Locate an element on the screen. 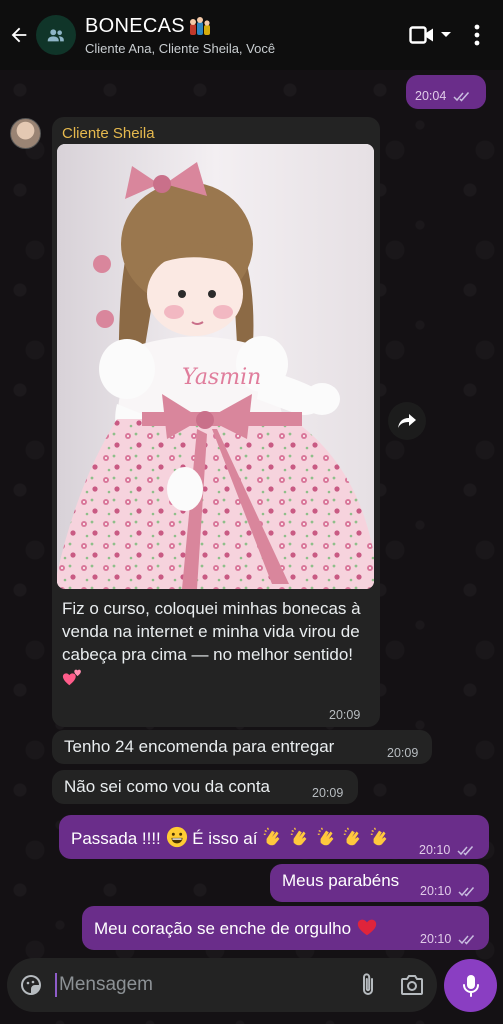 Image resolution: width=503 pixels, height=1024 pixels. more-options-button is located at coordinates (477, 35).